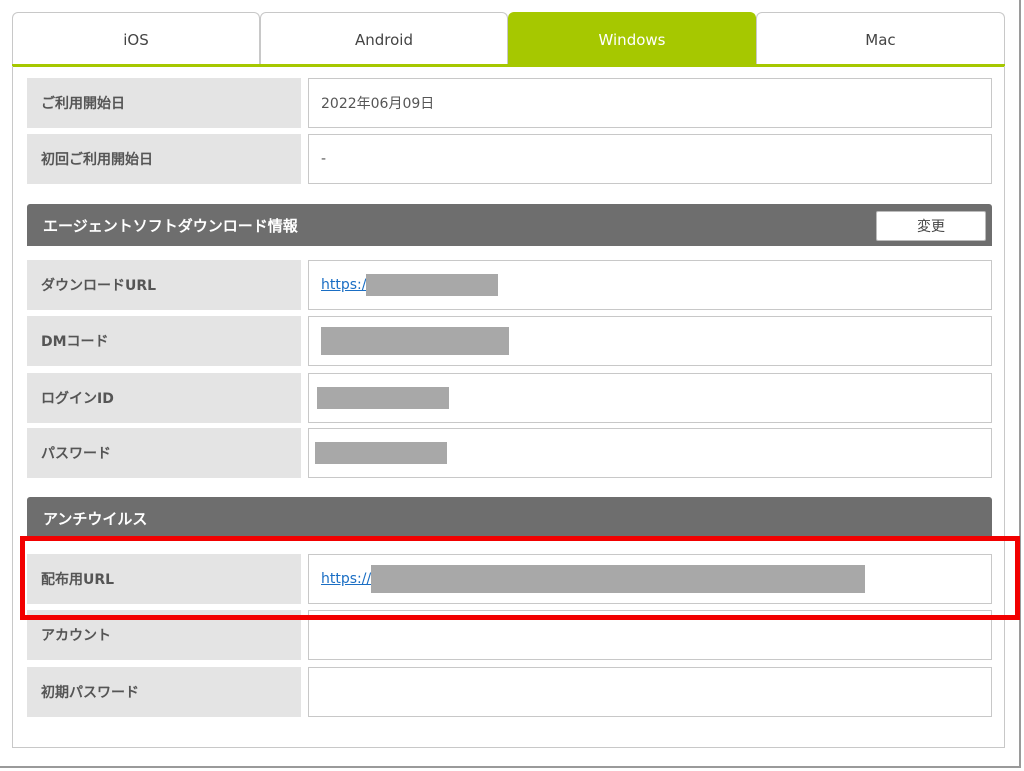 This screenshot has height=771, width=1024. I want to click on account-row: アカウント, so click(509, 635).